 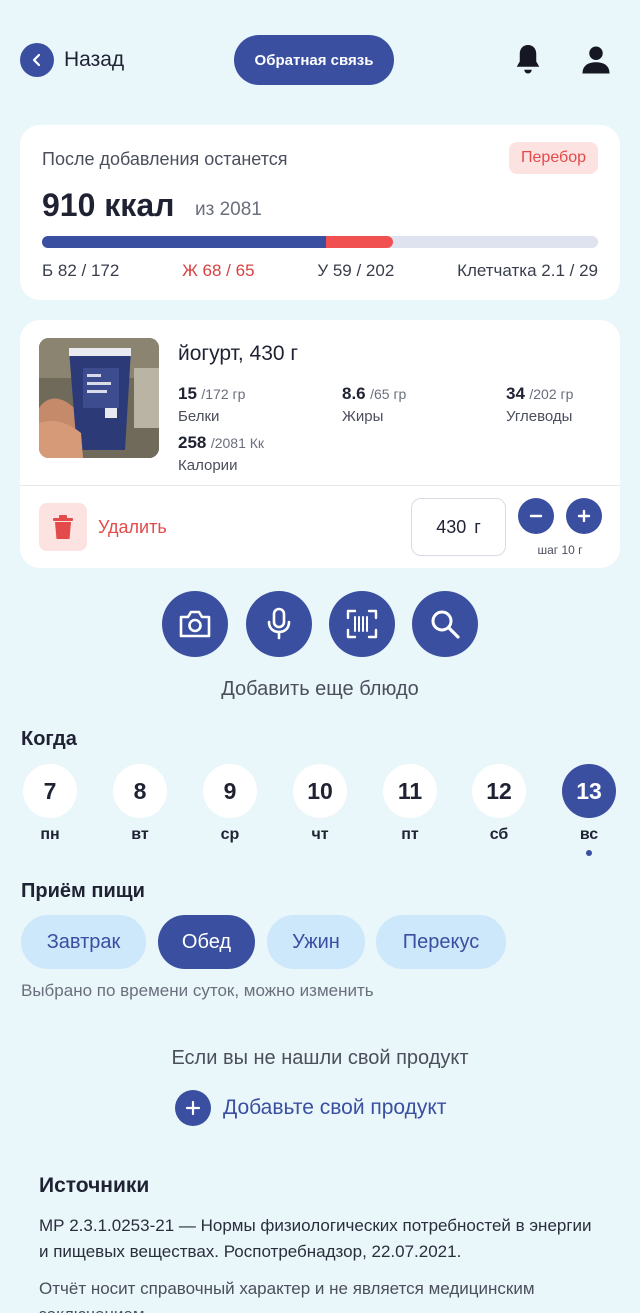 I want to click on step-note: шаг 10 г, so click(x=560, y=550).